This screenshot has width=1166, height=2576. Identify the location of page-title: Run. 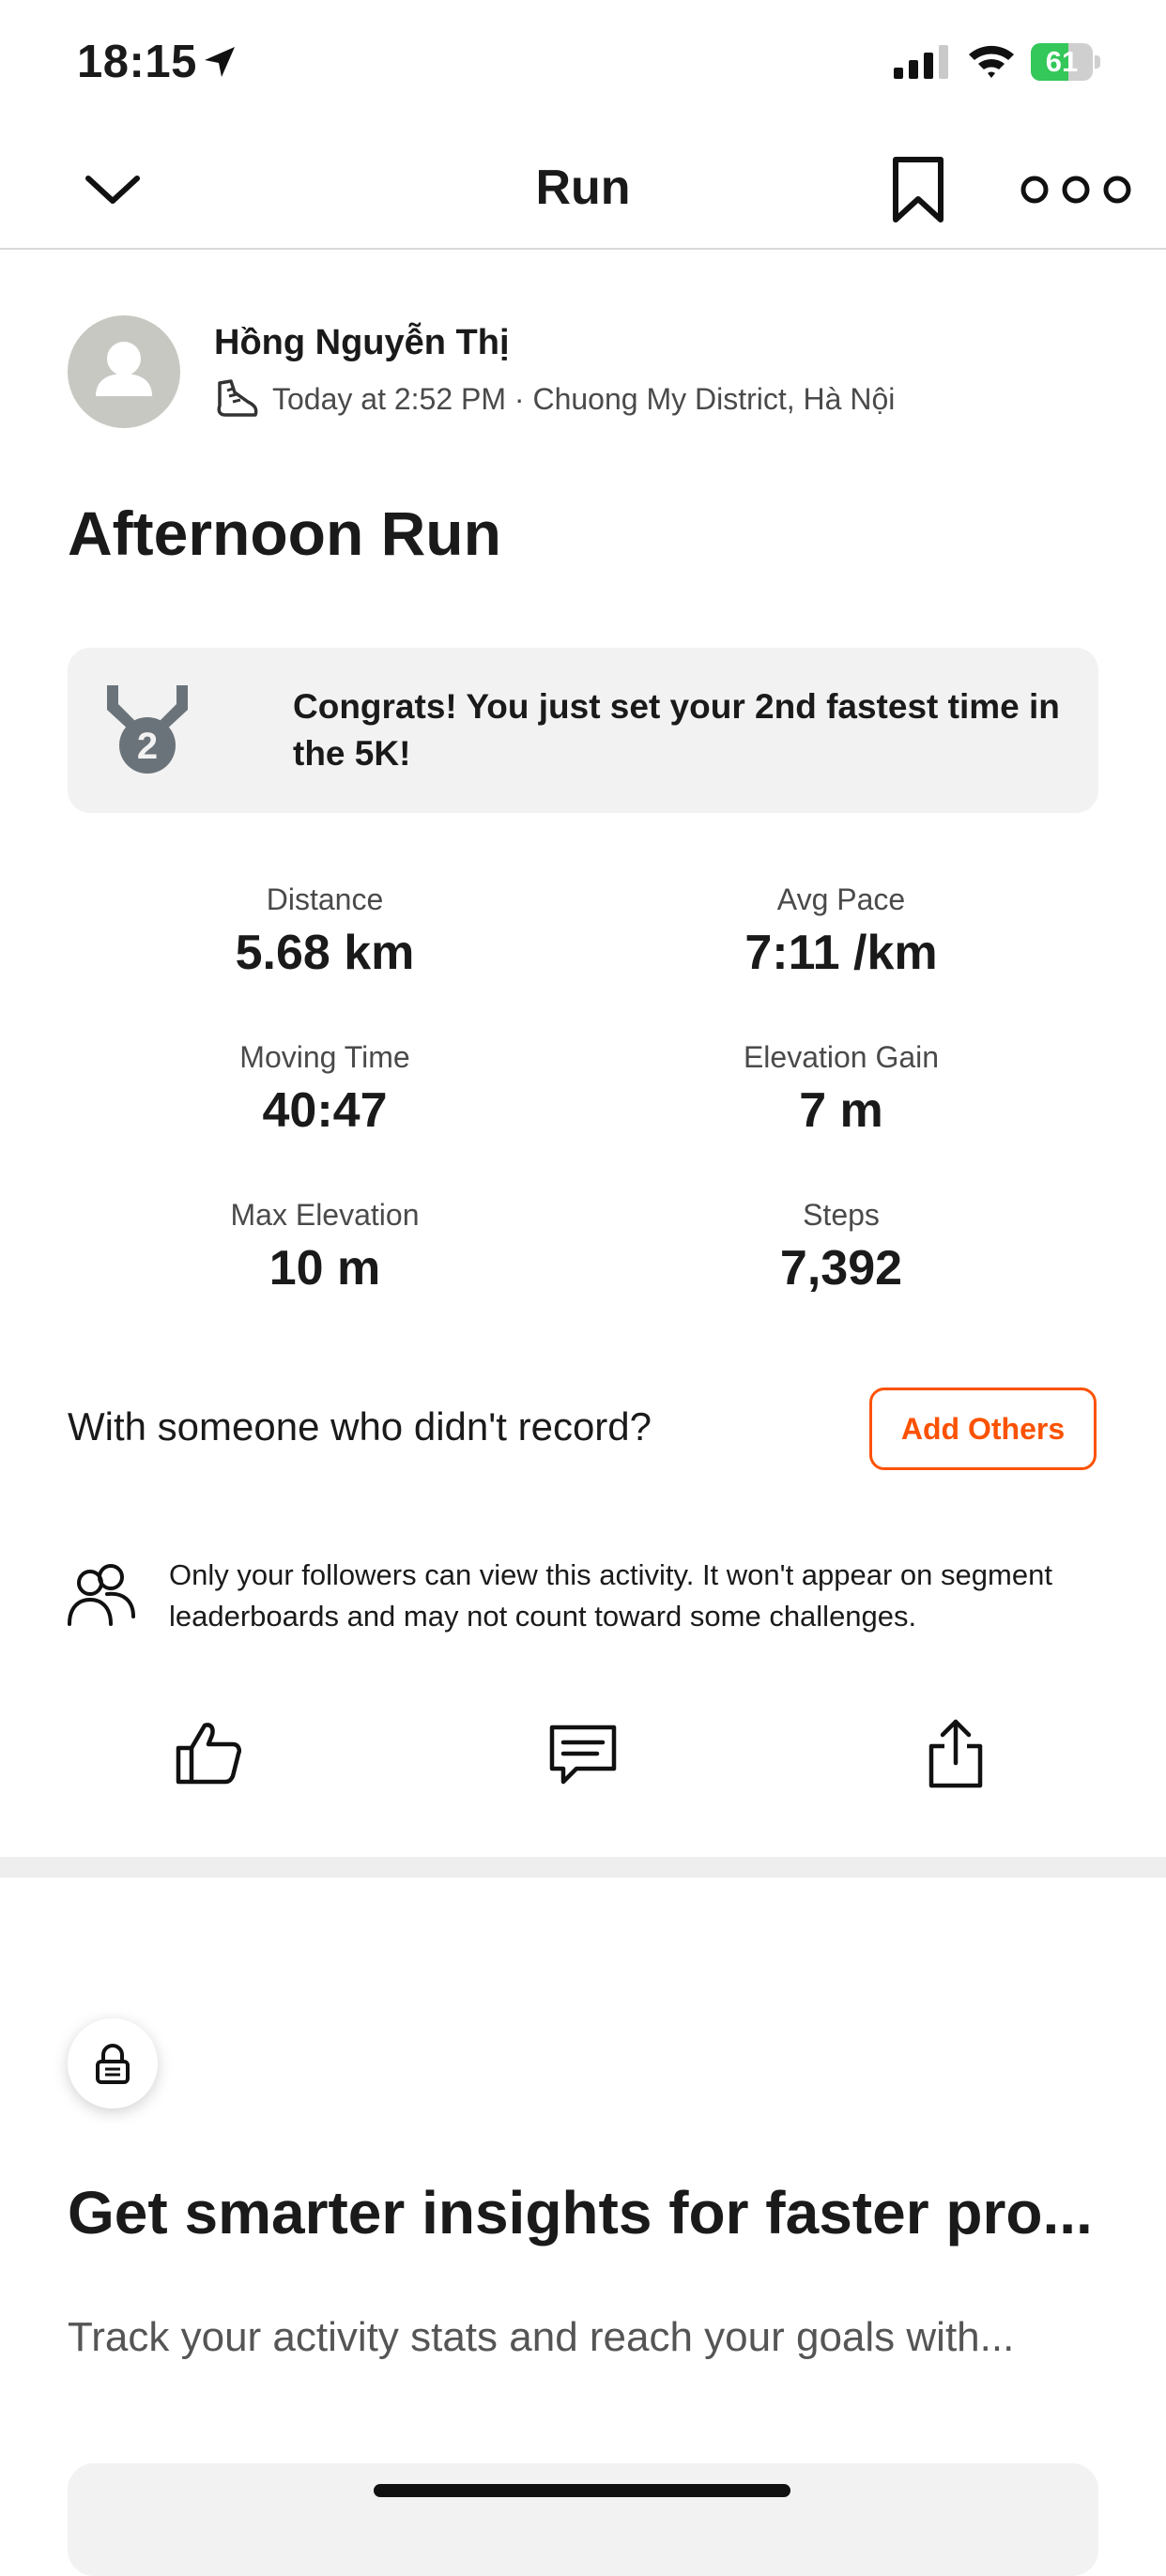
(583, 188).